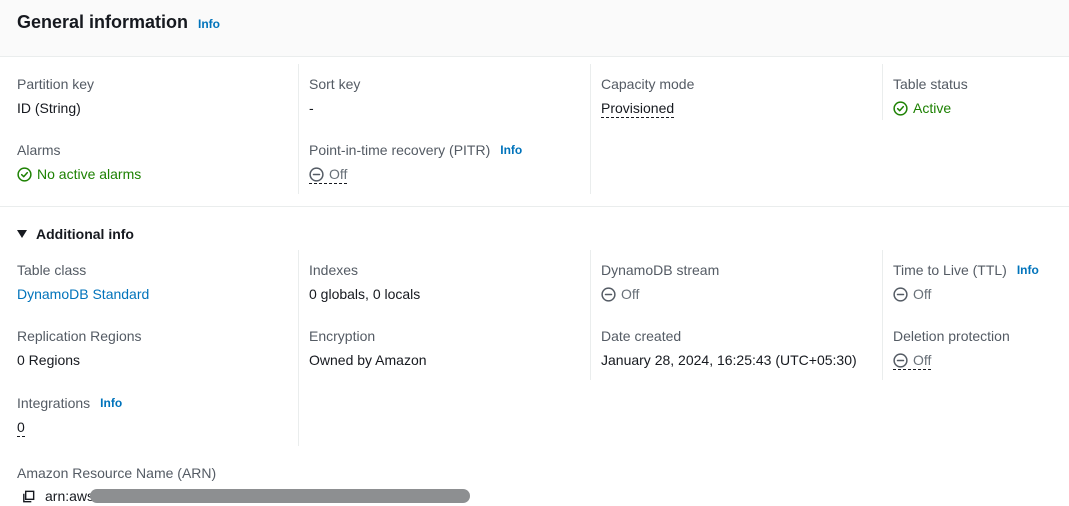 The height and width of the screenshot is (506, 1069). Describe the element at coordinates (111, 403) in the screenshot. I see `integrations-info-link: Info` at that location.